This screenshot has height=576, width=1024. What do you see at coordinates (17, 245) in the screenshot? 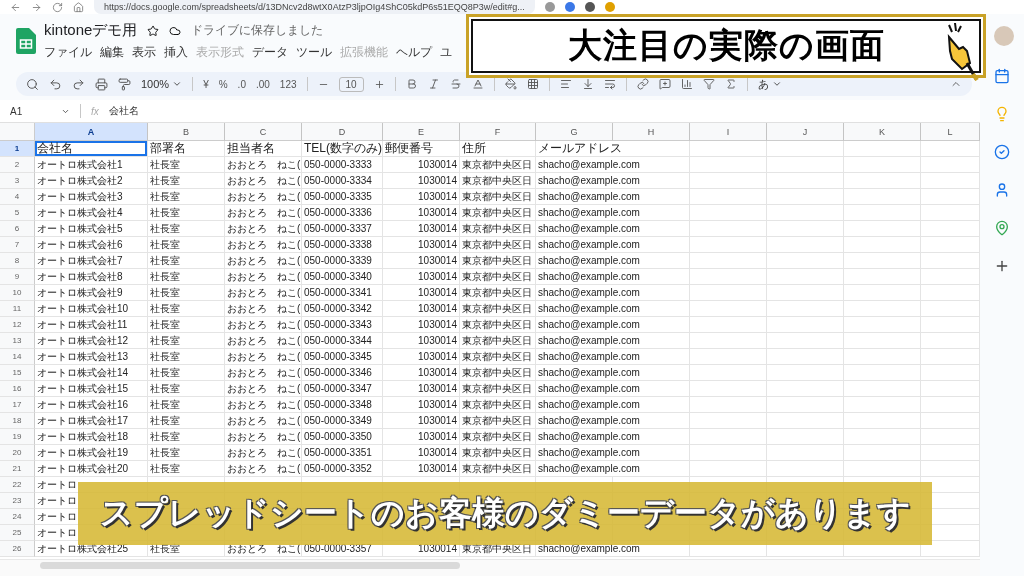
I see `row-number: 7` at bounding box center [17, 245].